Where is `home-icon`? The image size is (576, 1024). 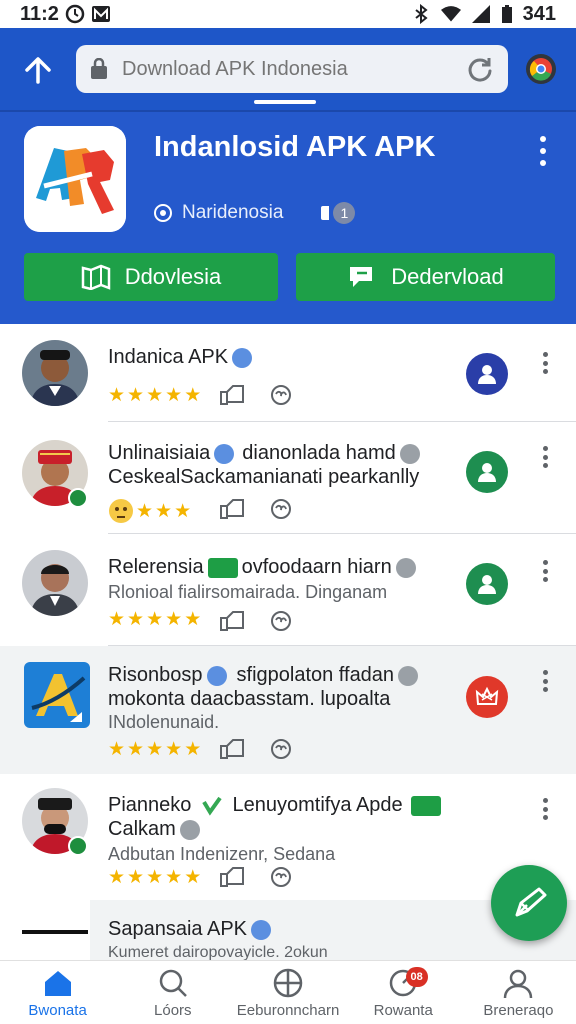
home-icon is located at coordinates (57, 983).